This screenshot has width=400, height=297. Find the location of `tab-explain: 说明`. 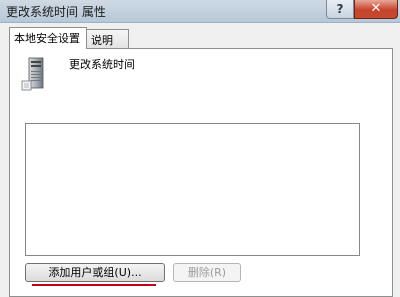

tab-explain: 说明 is located at coordinates (107, 38).